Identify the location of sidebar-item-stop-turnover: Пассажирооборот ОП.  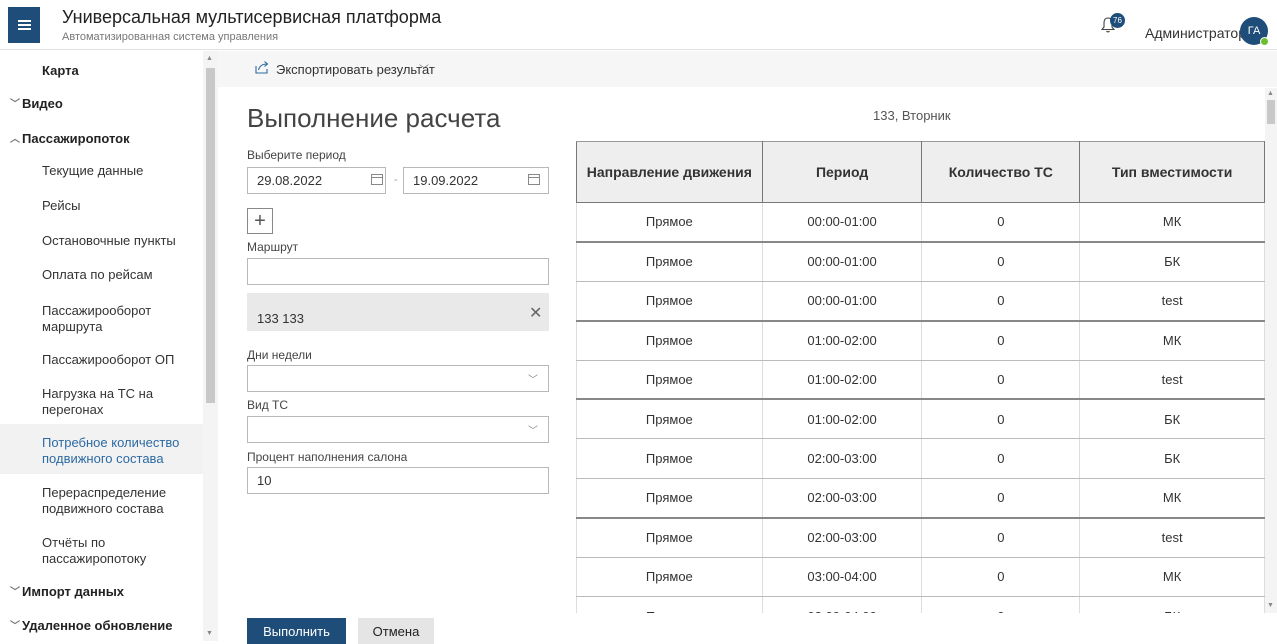
(101, 360).